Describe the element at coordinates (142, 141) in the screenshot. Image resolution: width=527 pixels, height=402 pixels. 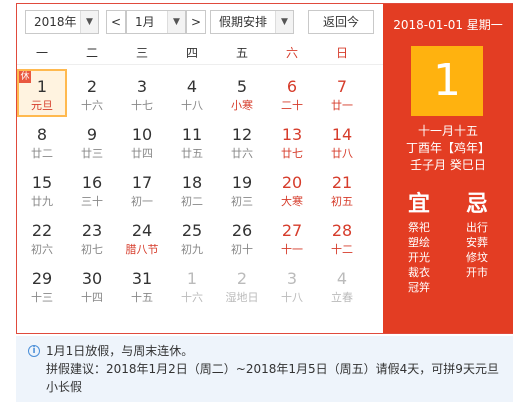
I see `day-cell: 10 廿四` at that location.